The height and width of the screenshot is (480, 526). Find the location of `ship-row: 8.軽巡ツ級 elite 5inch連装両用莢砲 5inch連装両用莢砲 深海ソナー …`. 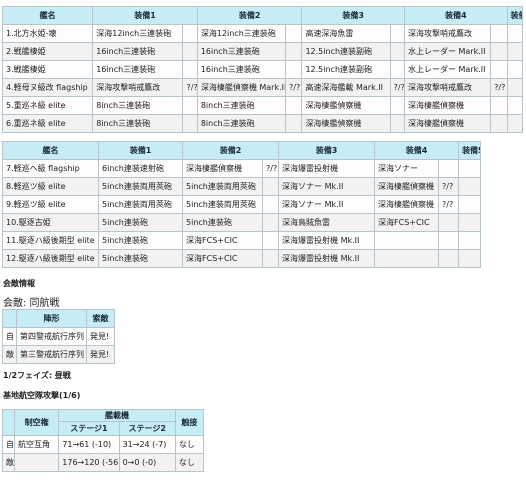

ship-row: 8.軽巡ツ級 elite 5inch連装両用莢砲 5inch連装両用莢砲 深海ソナー … is located at coordinates (242, 186).